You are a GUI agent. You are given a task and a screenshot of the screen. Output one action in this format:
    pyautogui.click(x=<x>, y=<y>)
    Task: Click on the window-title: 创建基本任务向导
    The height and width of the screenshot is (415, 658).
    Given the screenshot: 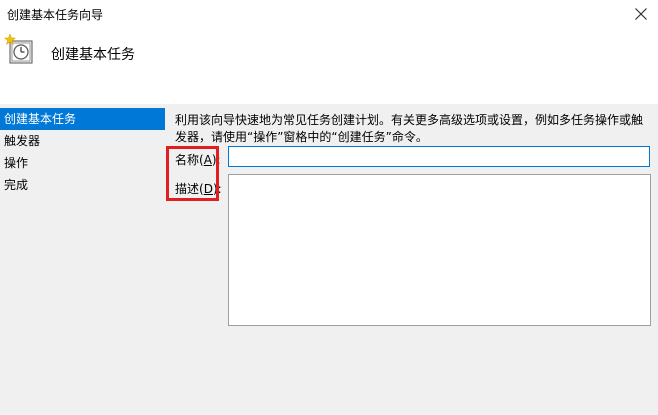 What is the action you would take?
    pyautogui.click(x=55, y=15)
    